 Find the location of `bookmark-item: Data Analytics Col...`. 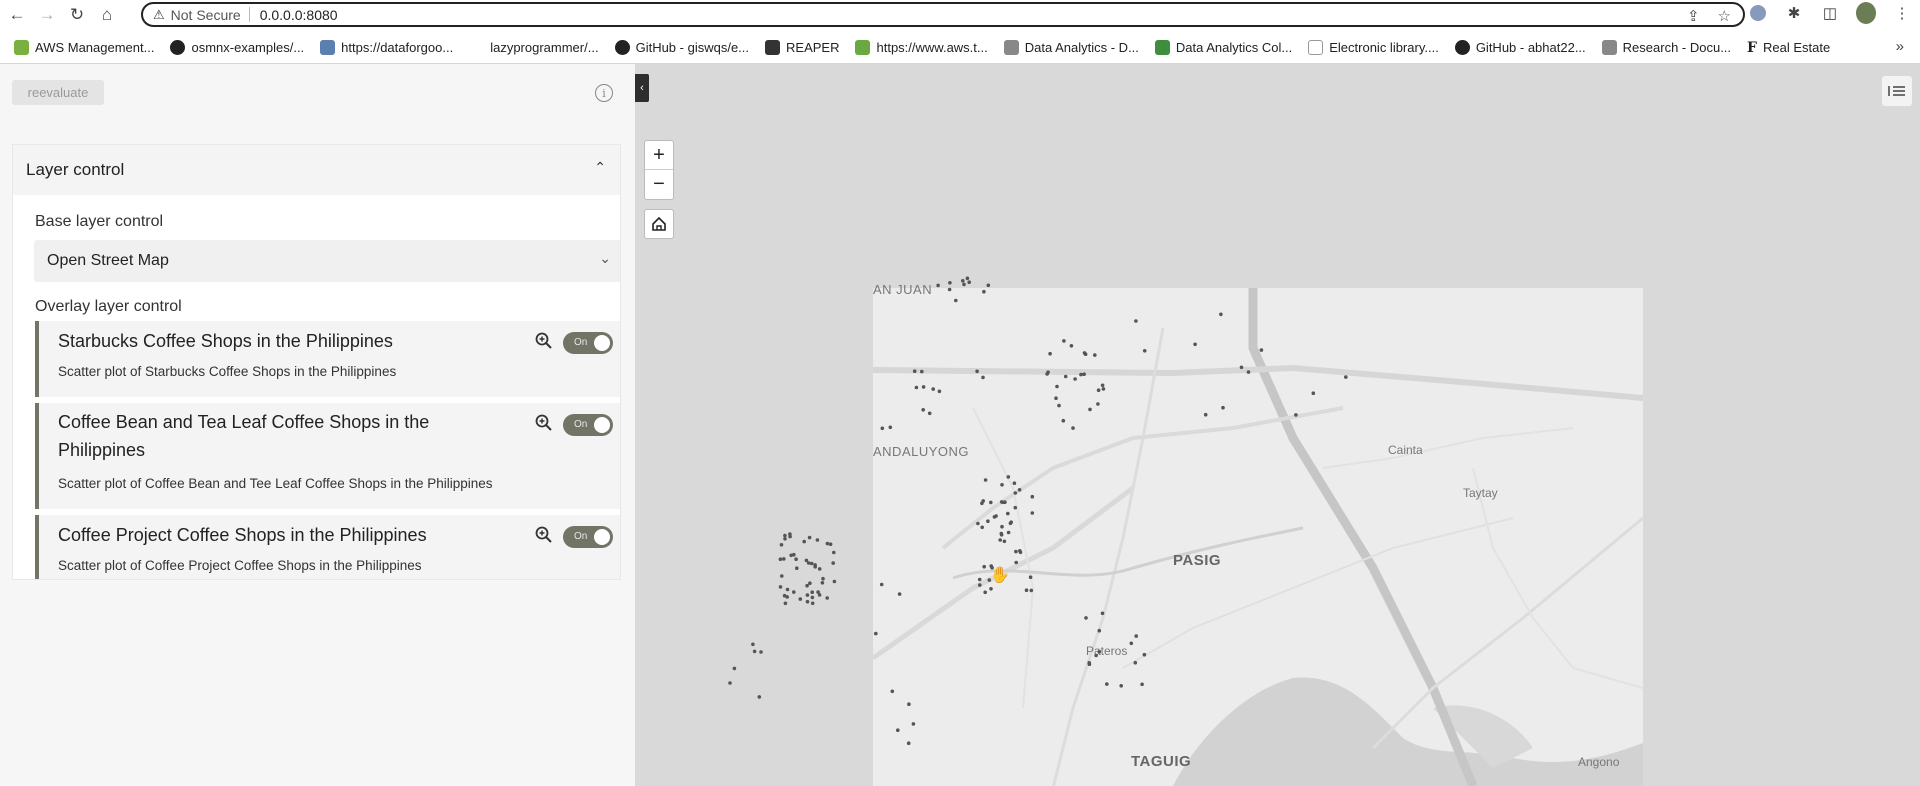

bookmark-item: Data Analytics Col... is located at coordinates (1223, 47).